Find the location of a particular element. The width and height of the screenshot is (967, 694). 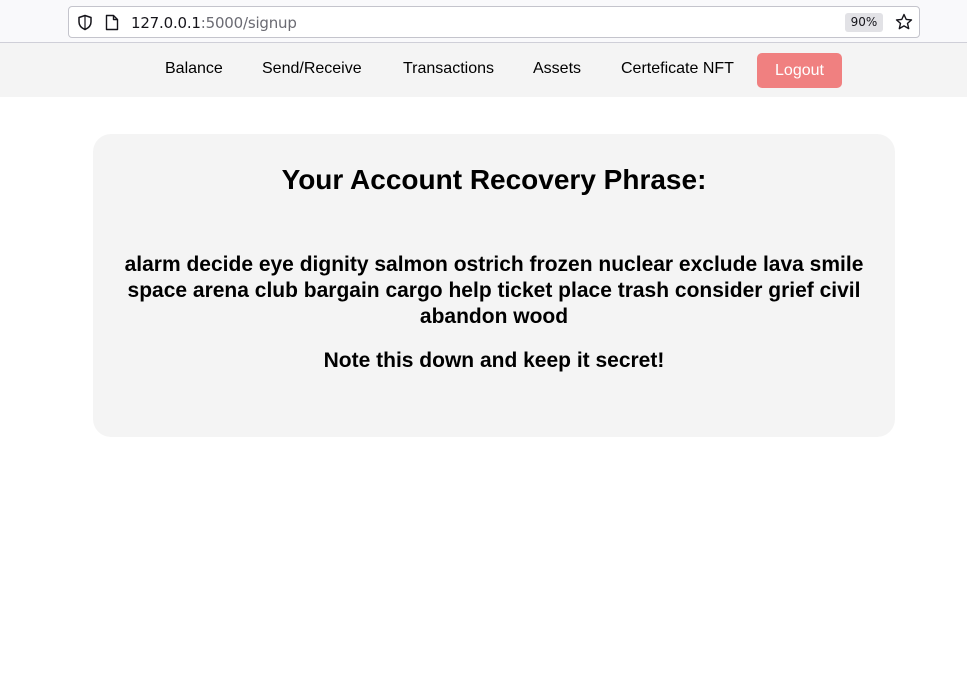

logout-button: Logout is located at coordinates (799, 70).